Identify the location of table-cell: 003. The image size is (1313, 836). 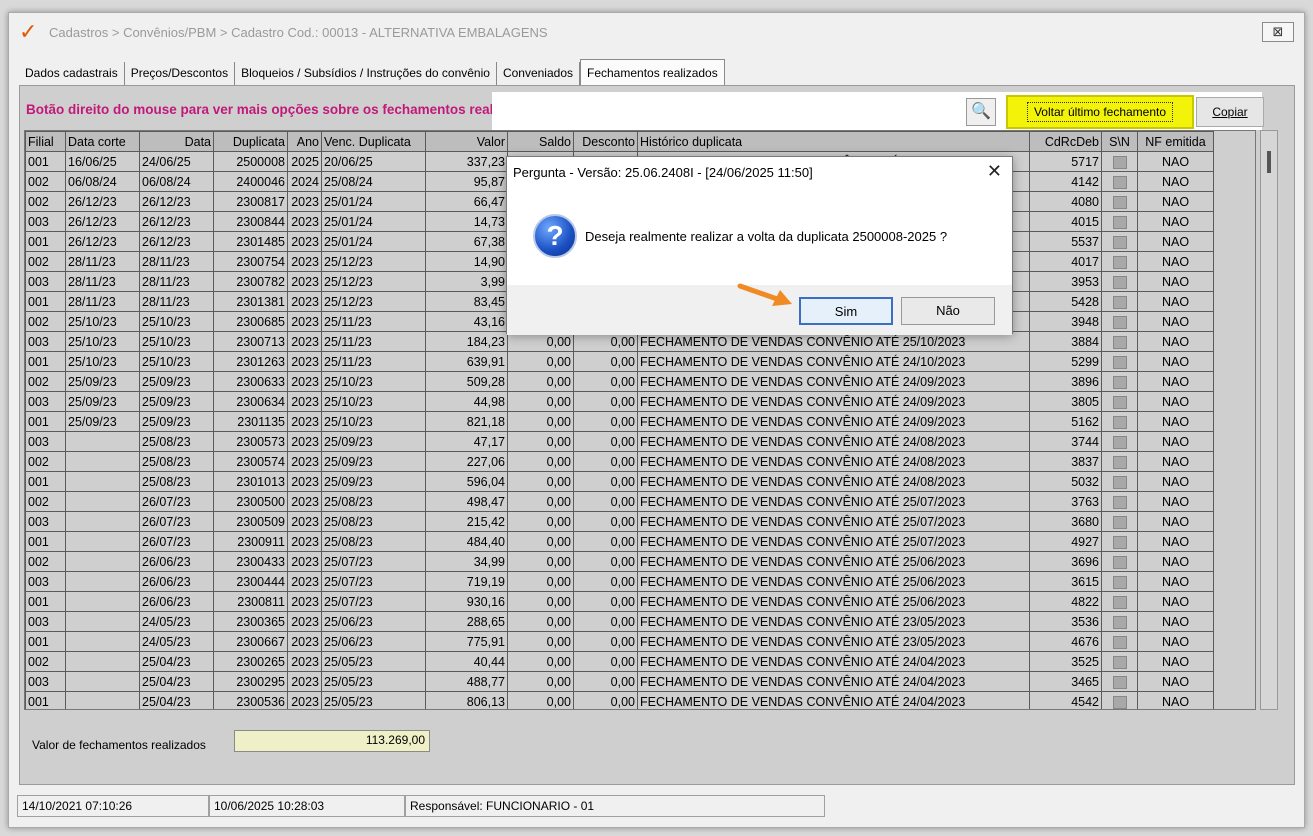
(45, 621).